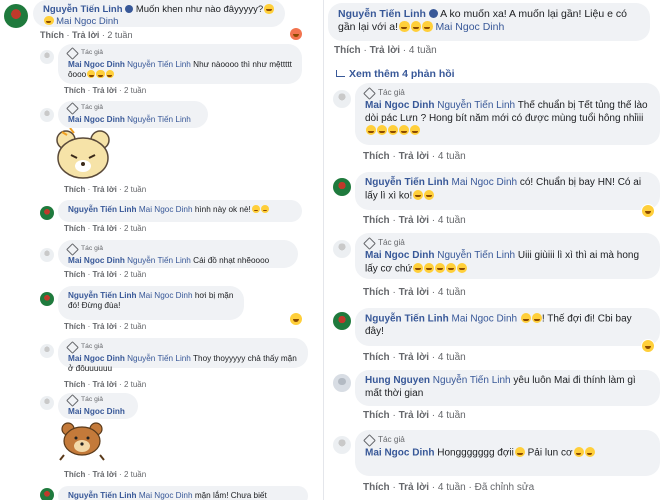  I want to click on reply-author: Hung Nguyen, so click(397, 380).